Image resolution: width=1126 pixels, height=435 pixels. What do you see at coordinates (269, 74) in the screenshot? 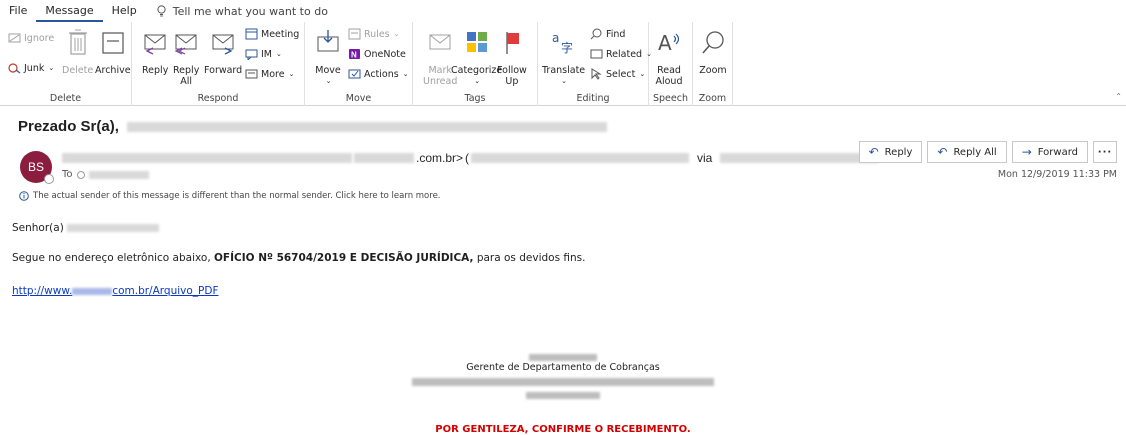
I see `more-respond-button: More ⌄` at bounding box center [269, 74].